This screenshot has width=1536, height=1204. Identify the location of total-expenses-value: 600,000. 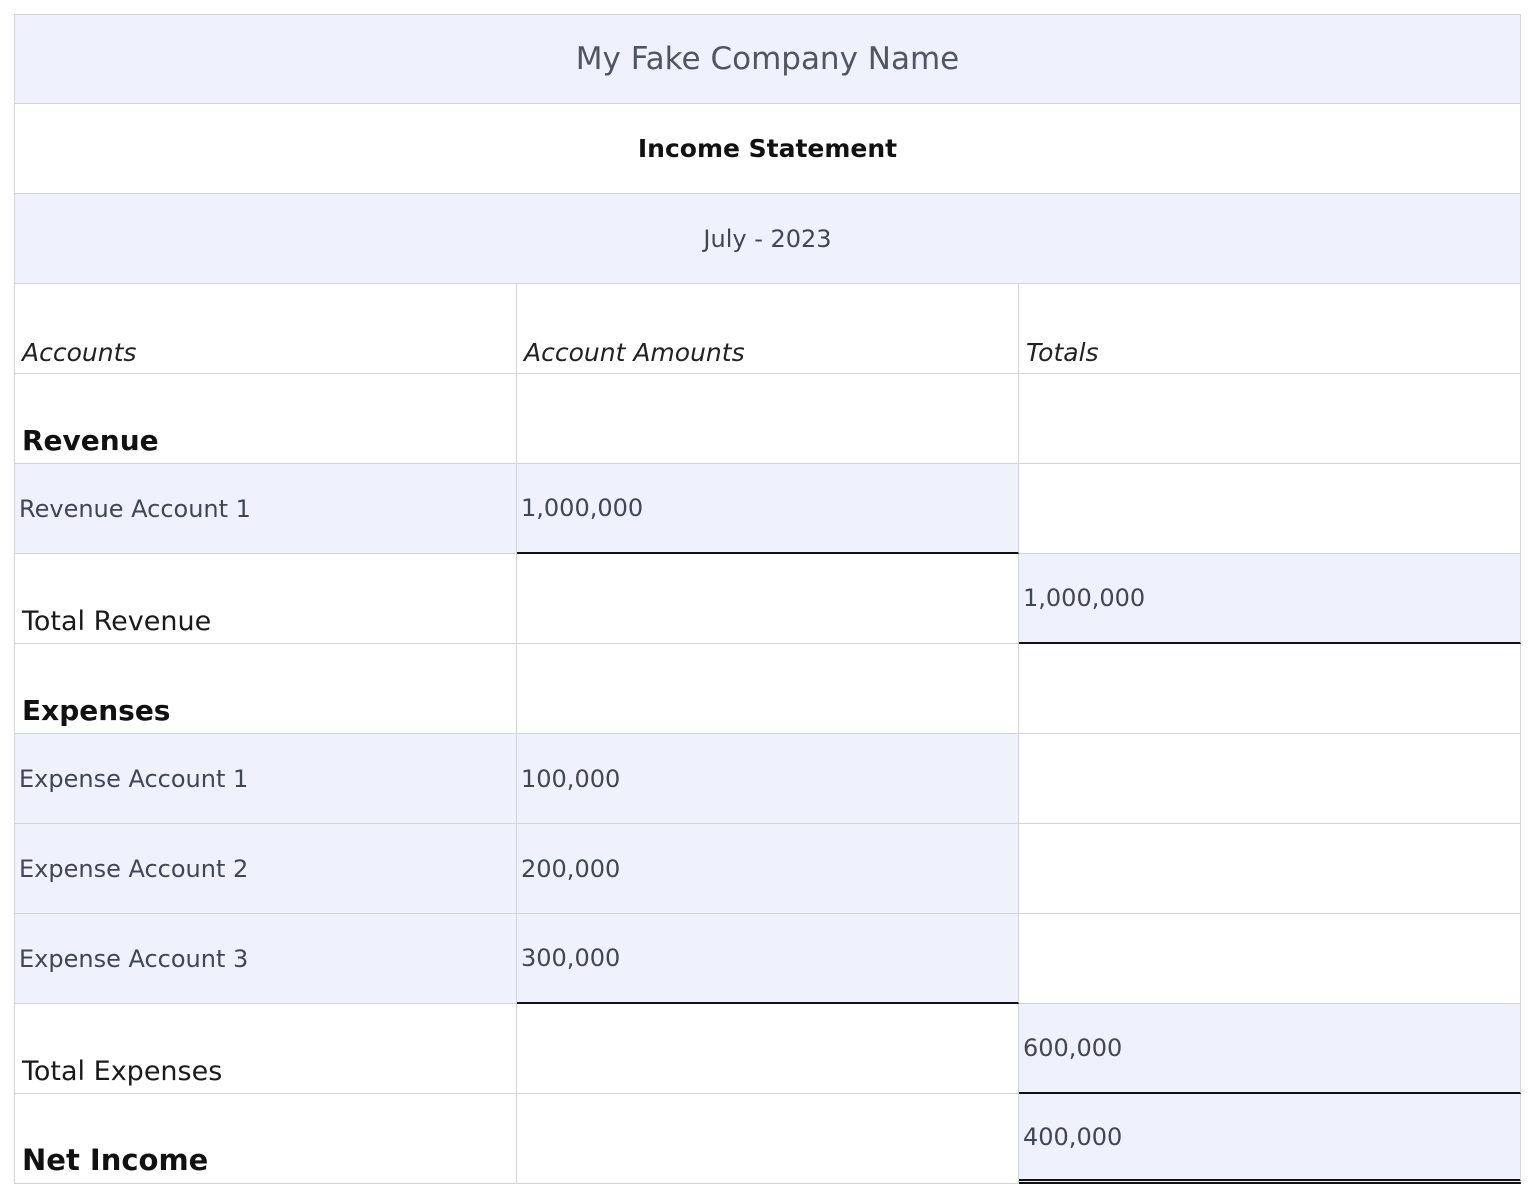
(1073, 1048).